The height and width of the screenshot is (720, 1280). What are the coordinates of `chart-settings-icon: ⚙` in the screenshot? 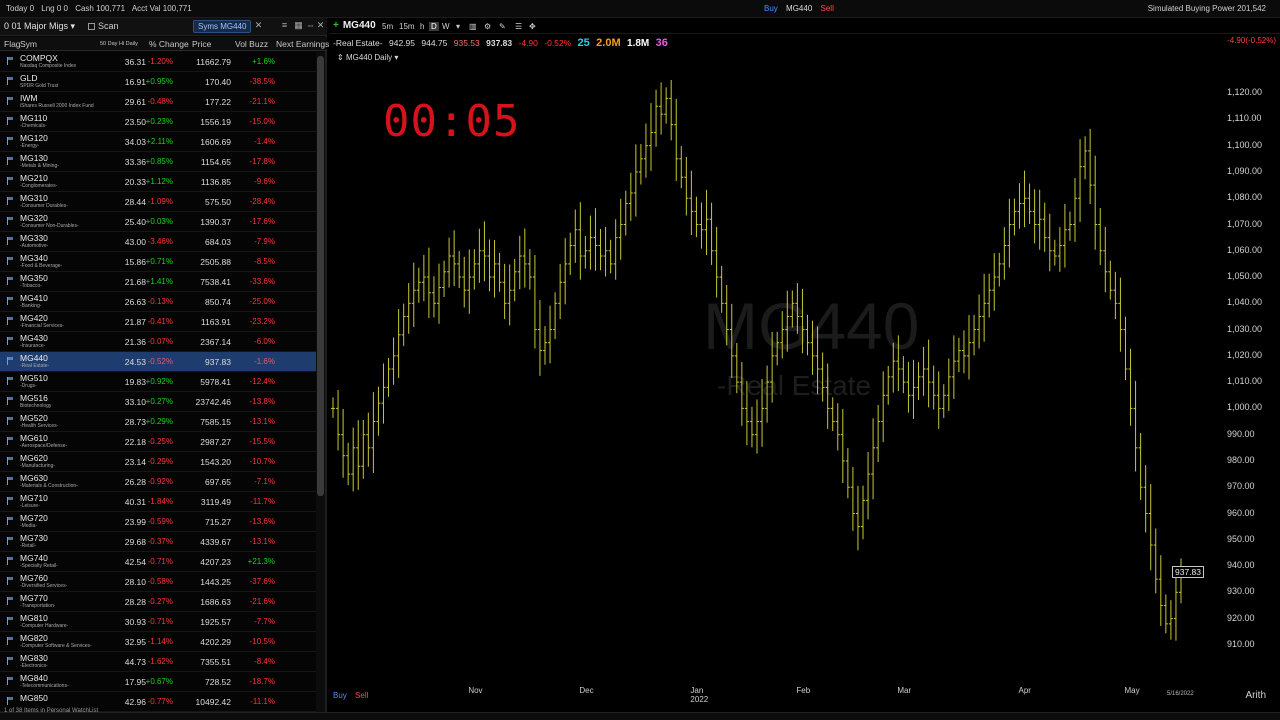 It's located at (487, 26).